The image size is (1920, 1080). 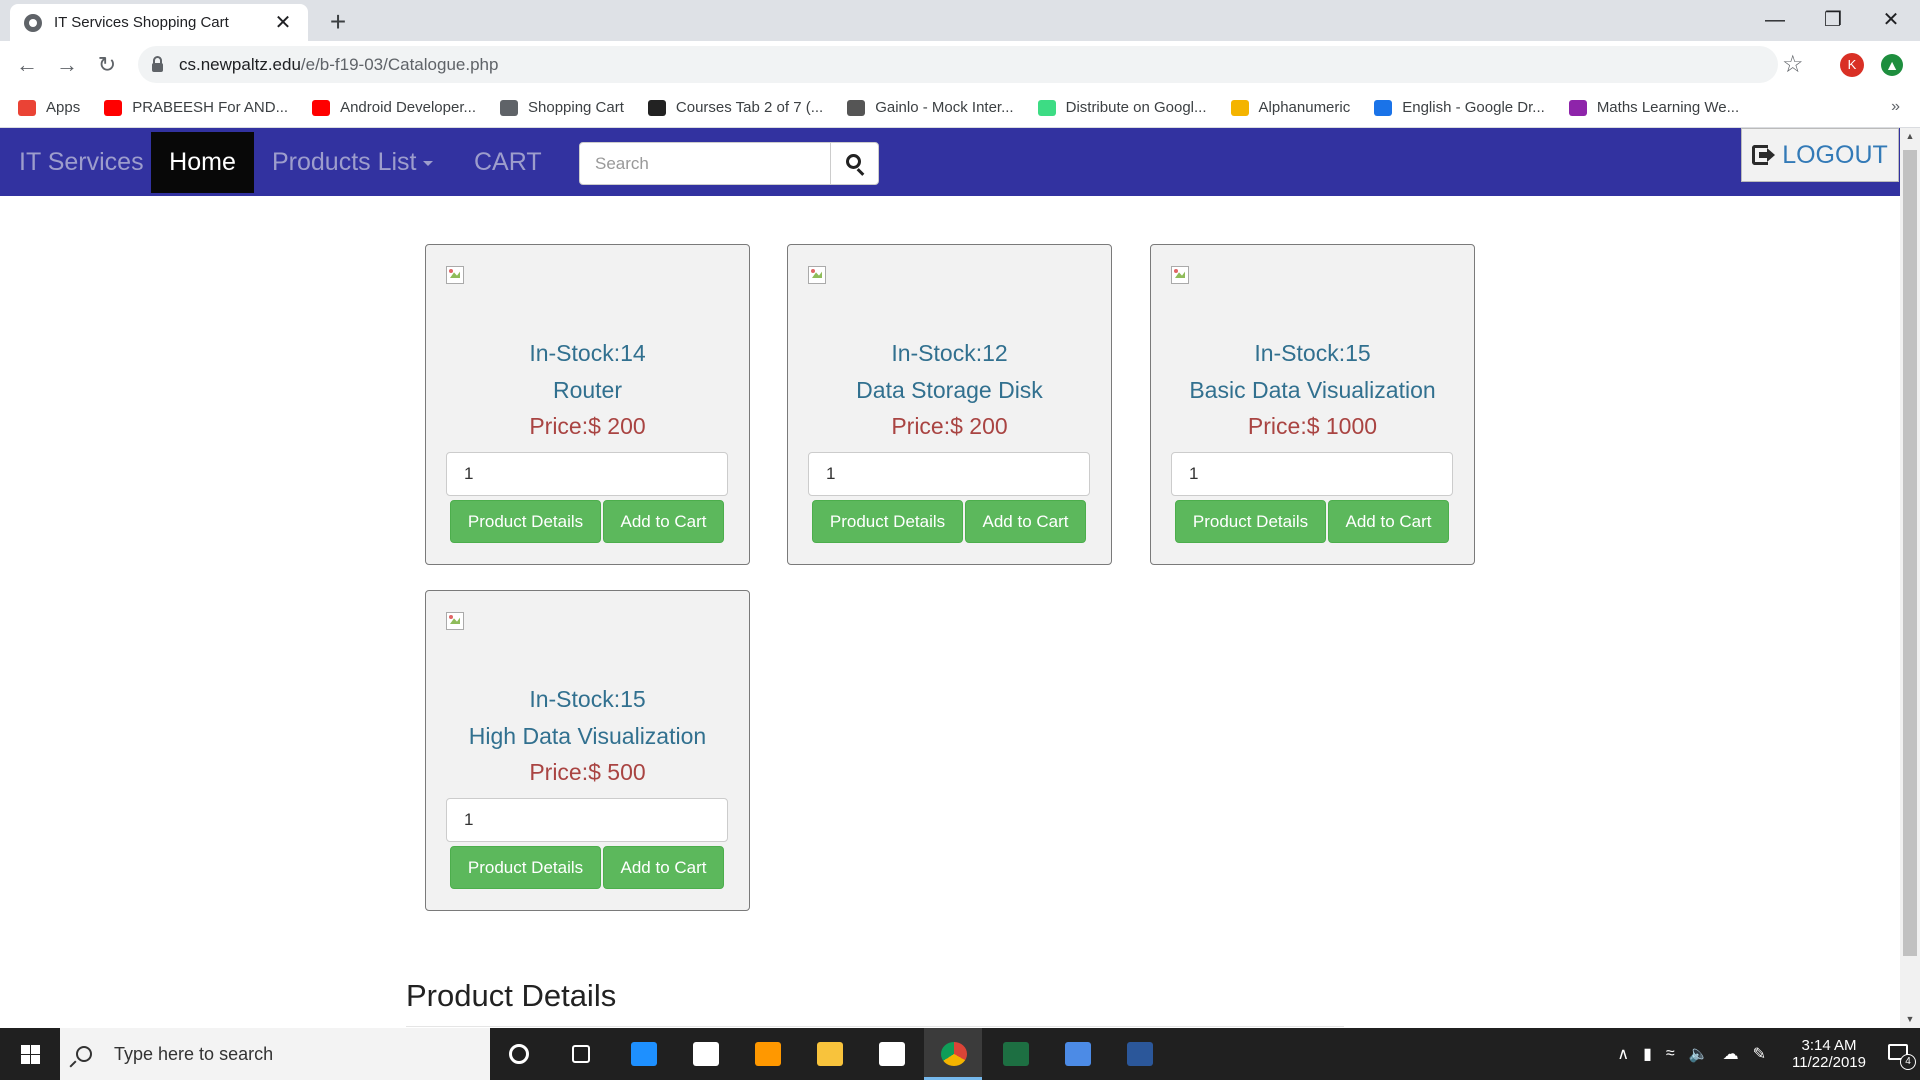 I want to click on back-arrow-icon: ←, so click(x=27, y=65).